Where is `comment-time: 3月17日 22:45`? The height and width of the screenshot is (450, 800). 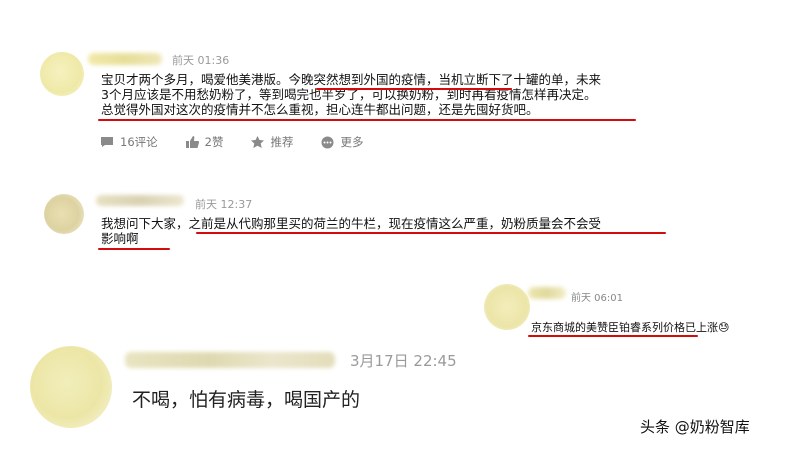 comment-time: 3月17日 22:45 is located at coordinates (403, 361).